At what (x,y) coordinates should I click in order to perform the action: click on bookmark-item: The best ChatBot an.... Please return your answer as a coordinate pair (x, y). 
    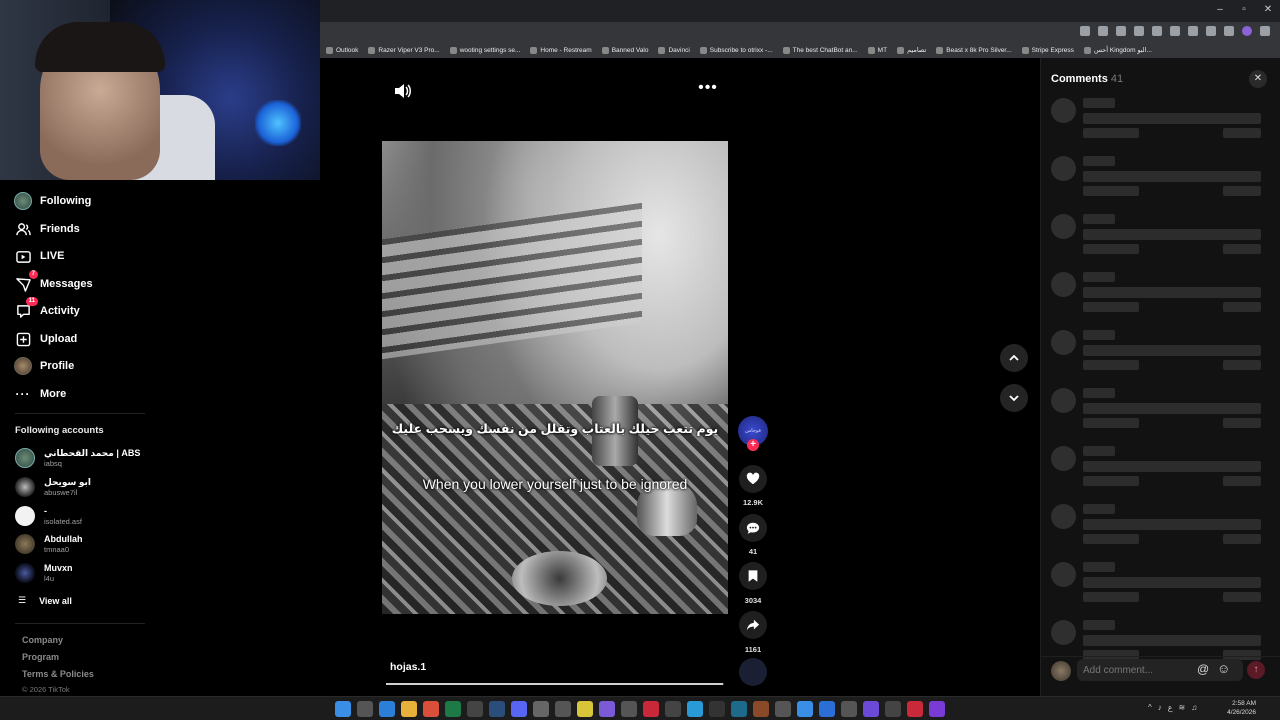
    Looking at the image, I should click on (820, 50).